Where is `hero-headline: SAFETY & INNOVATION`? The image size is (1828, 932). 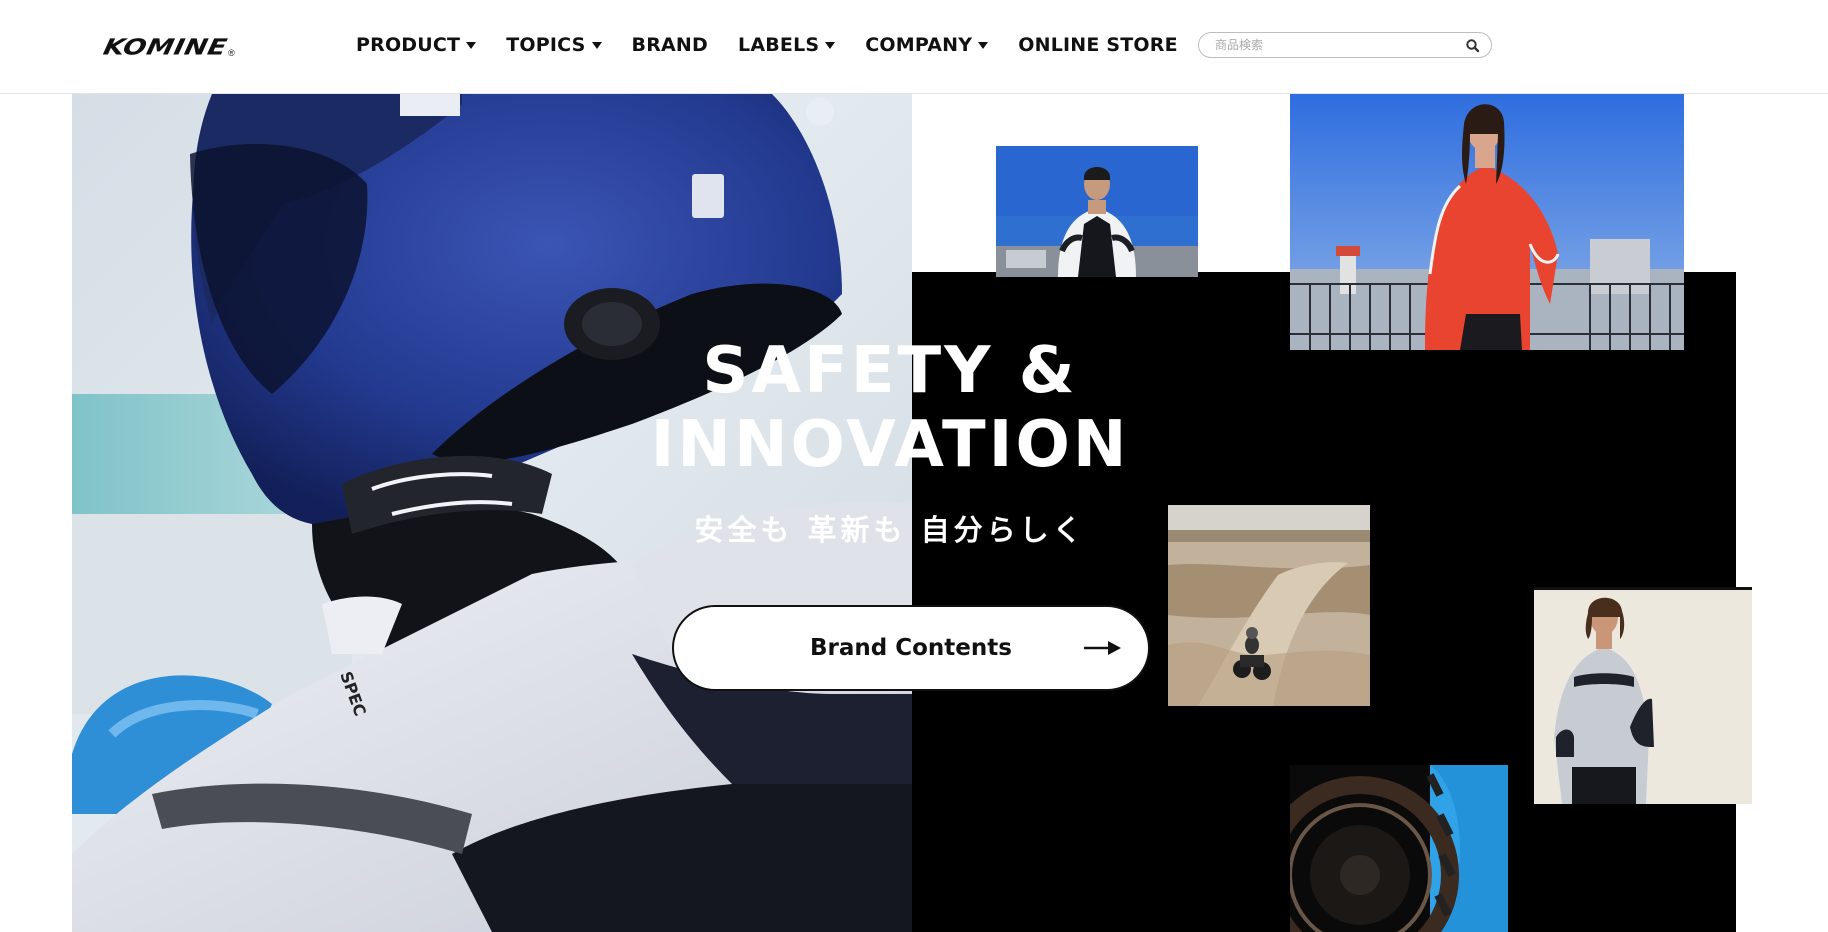 hero-headline: SAFETY & INNOVATION is located at coordinates (890, 408).